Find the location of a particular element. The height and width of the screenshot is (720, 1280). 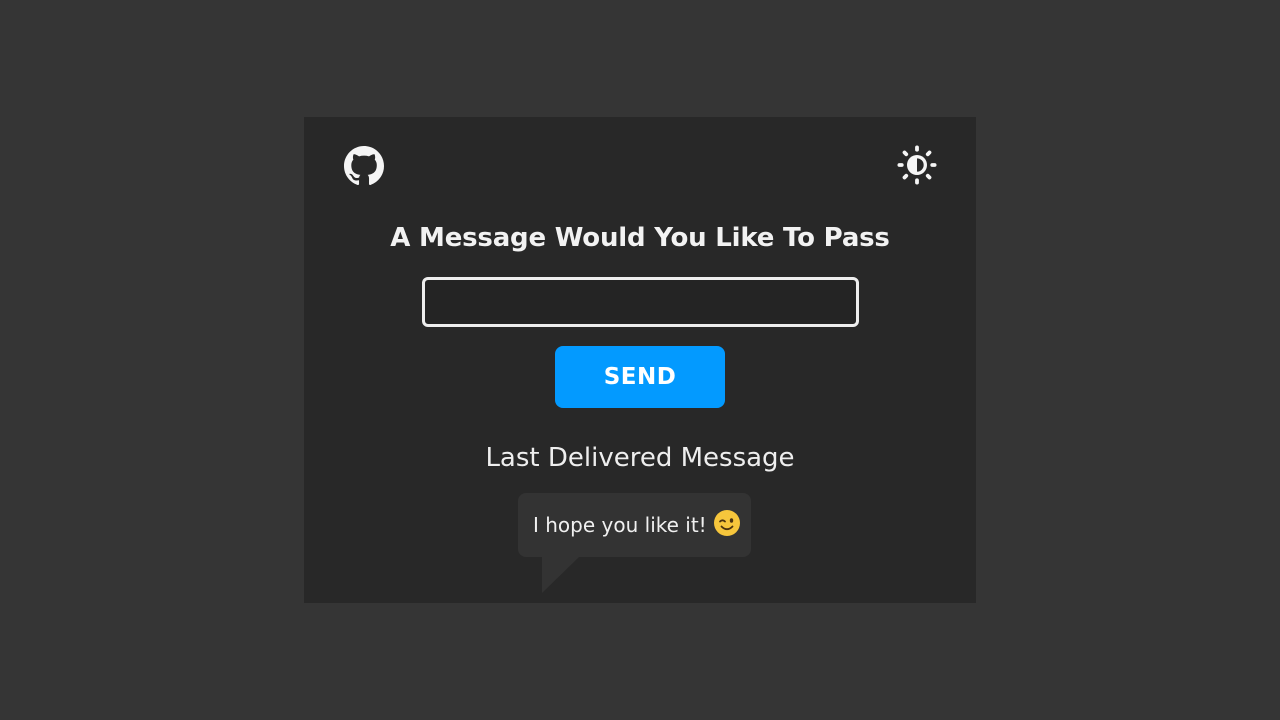

last-delivered-heading: Last Delivered Message is located at coordinates (640, 458).